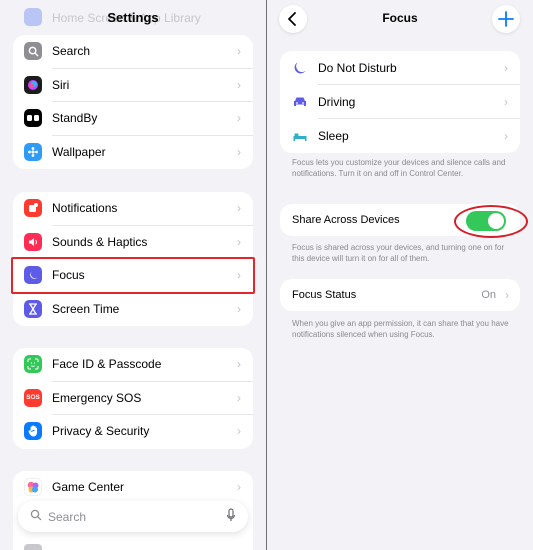 The image size is (533, 550). I want to click on focus-mode-do-not-disturb: Do Not Disturb ›, so click(400, 68).